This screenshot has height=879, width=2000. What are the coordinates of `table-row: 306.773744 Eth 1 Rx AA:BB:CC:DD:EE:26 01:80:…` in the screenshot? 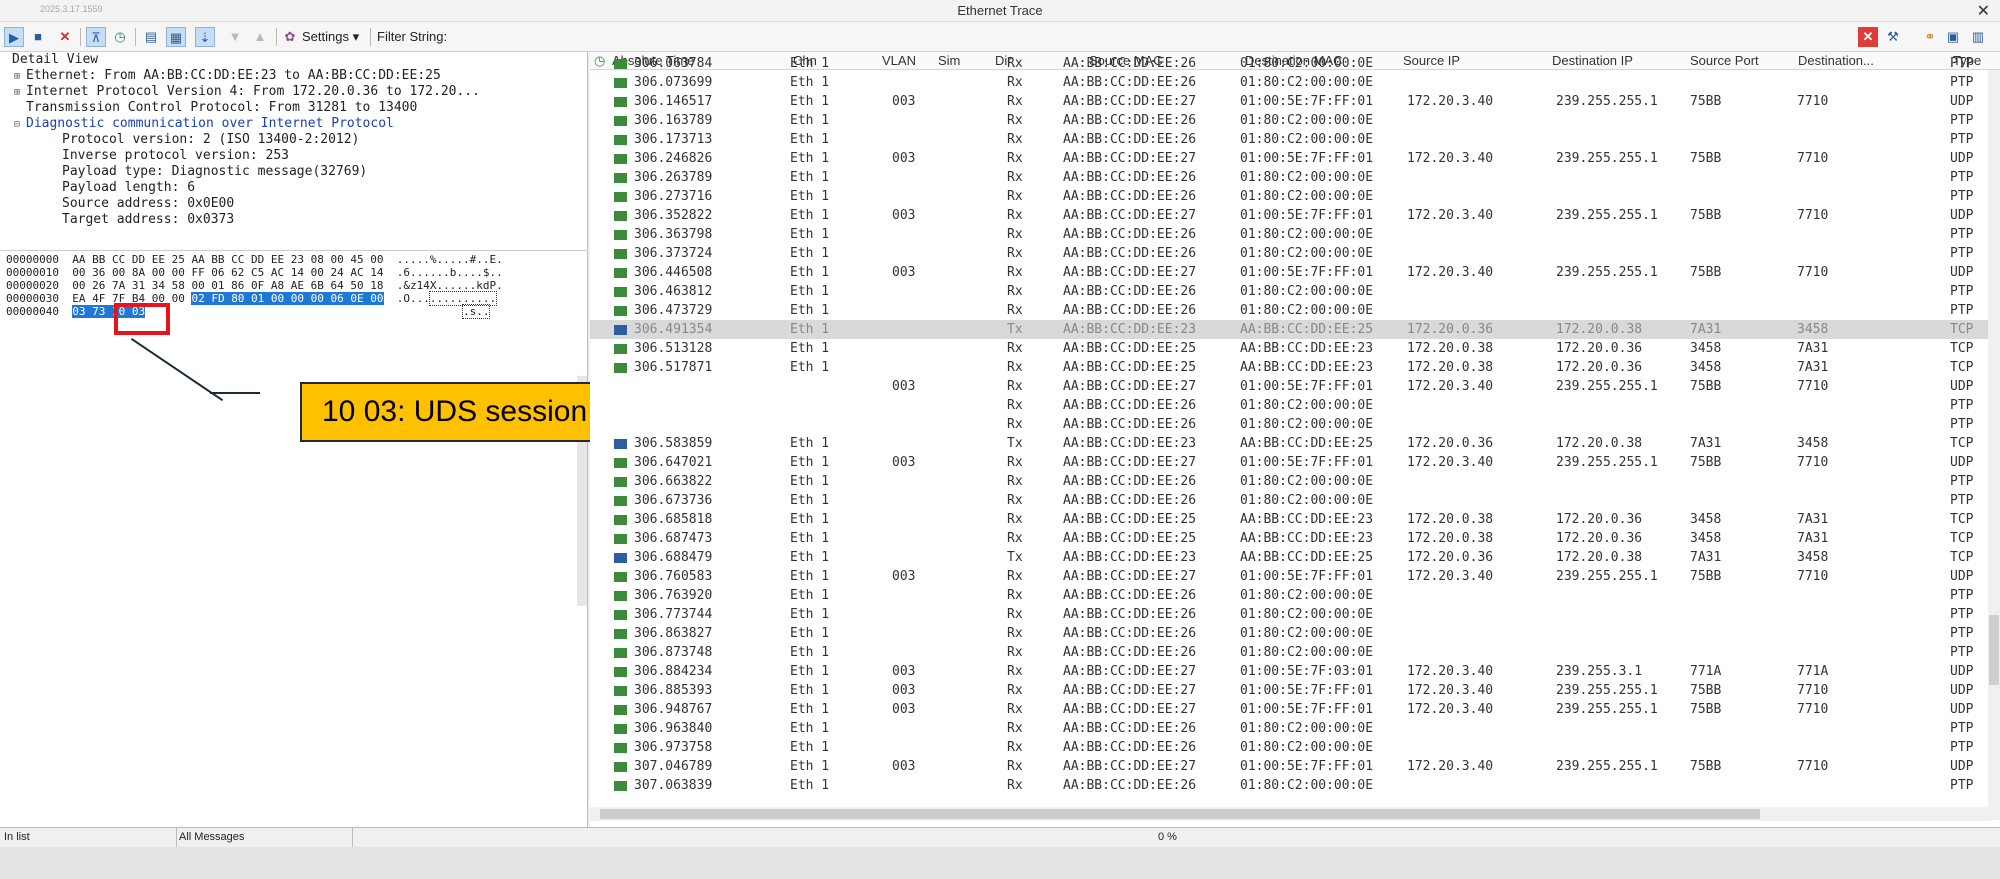 It's located at (1290, 614).